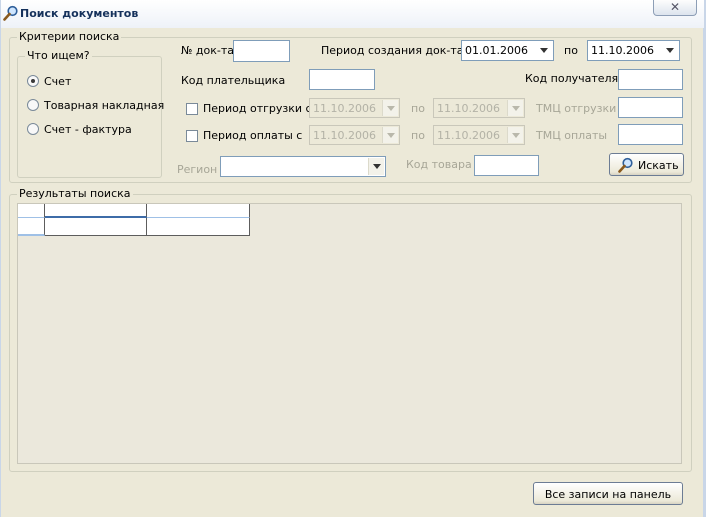  What do you see at coordinates (344, 108) in the screenshot?
I see `shipment-from-value: 11.10.2006` at bounding box center [344, 108].